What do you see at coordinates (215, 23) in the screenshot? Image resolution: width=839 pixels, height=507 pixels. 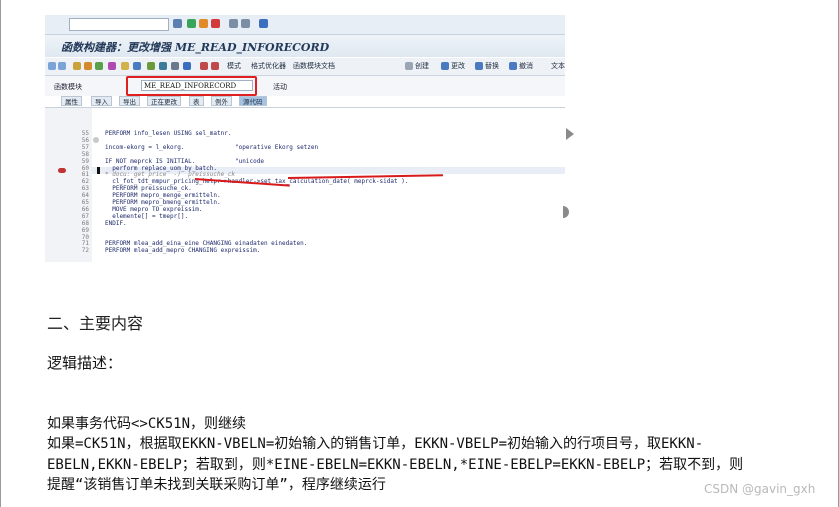 I see `cancel-icon` at bounding box center [215, 23].